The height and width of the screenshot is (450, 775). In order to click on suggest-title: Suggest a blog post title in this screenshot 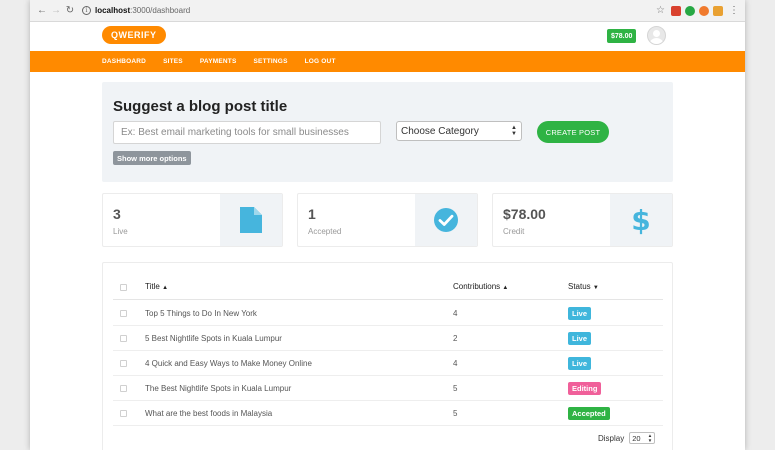, I will do `click(200, 106)`.